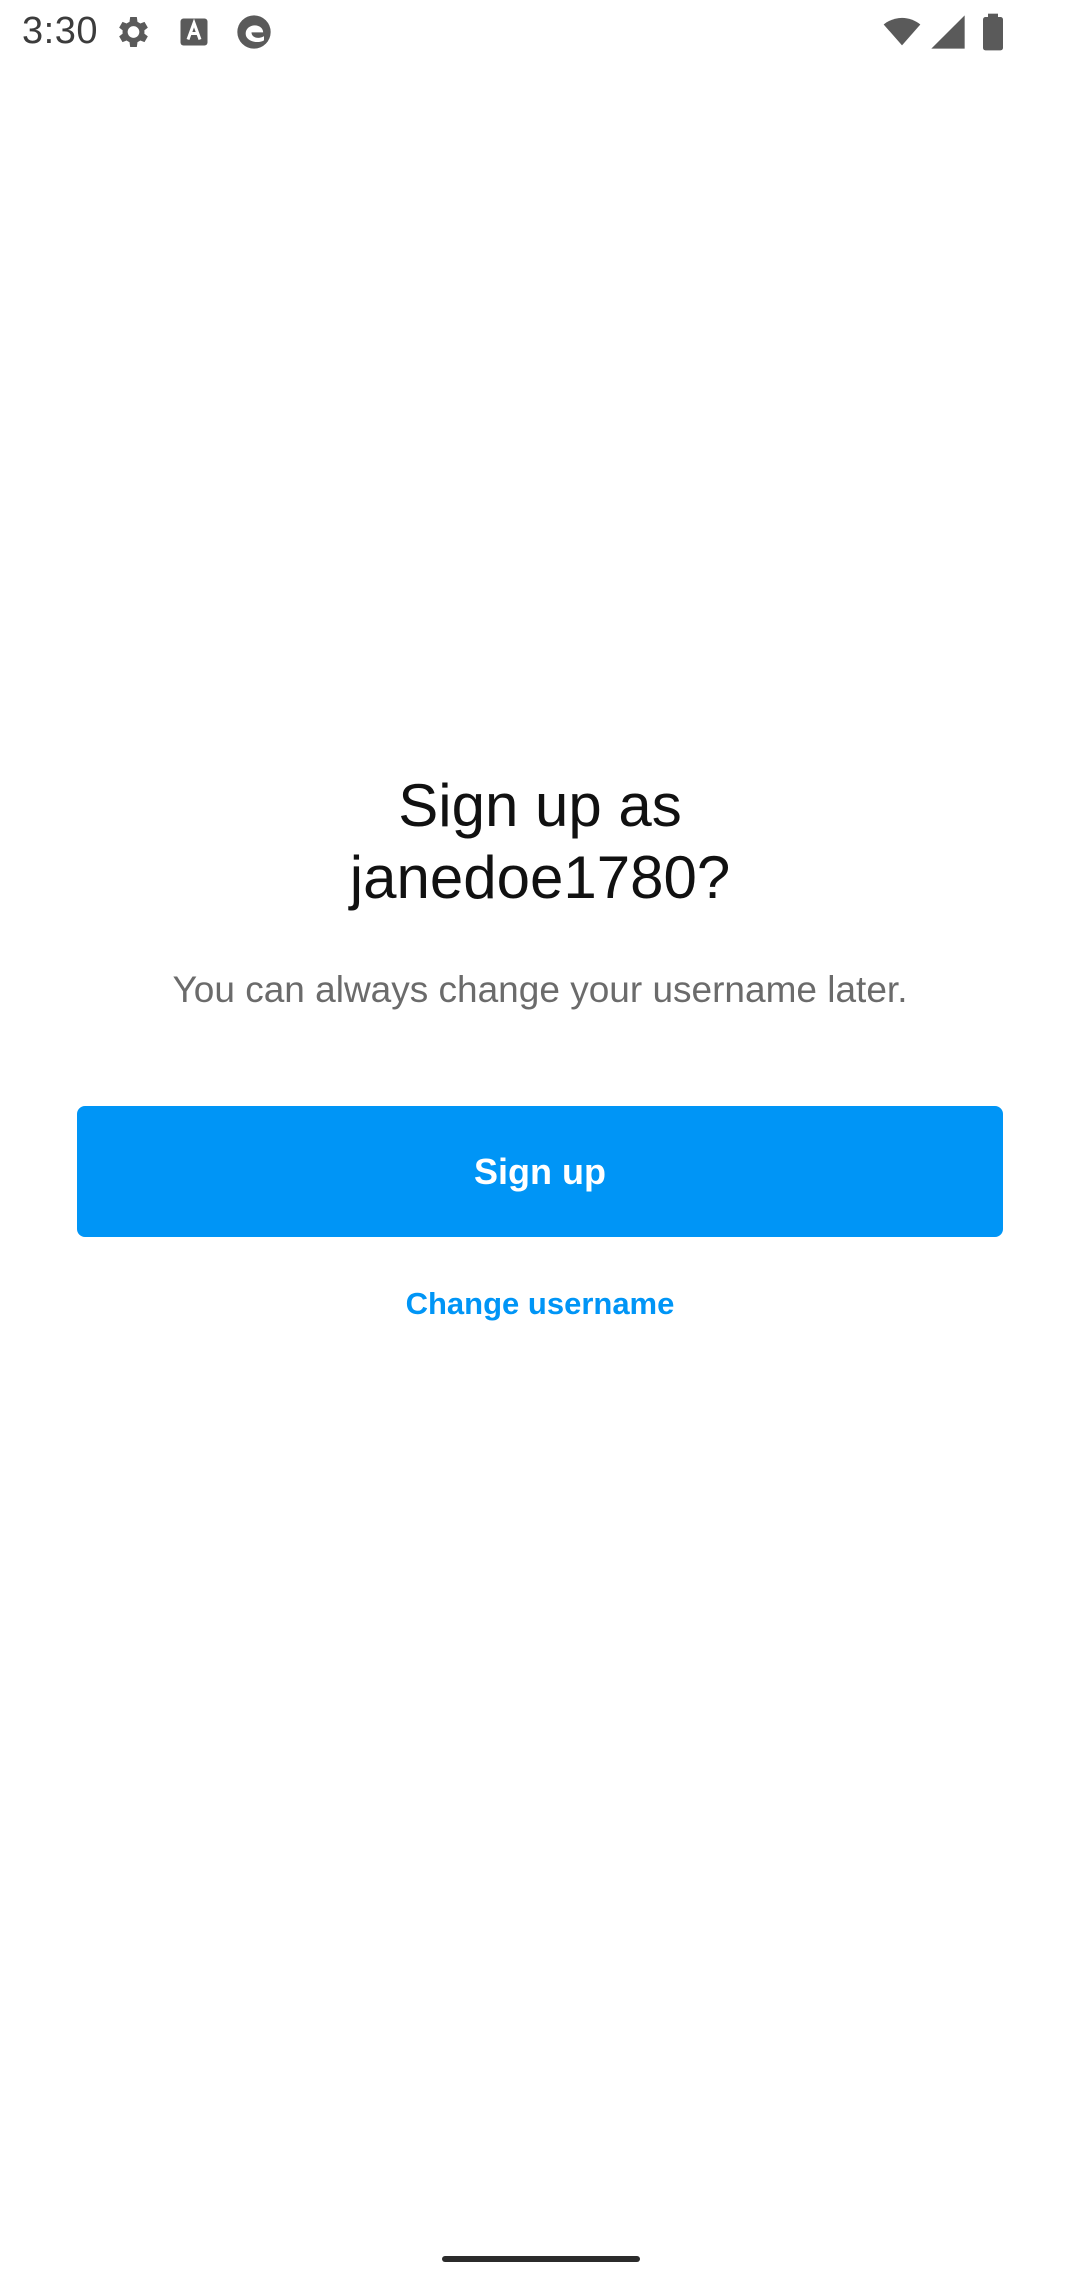  Describe the element at coordinates (540, 842) in the screenshot. I see `page-title: Sign up as janedoe1780?` at that location.